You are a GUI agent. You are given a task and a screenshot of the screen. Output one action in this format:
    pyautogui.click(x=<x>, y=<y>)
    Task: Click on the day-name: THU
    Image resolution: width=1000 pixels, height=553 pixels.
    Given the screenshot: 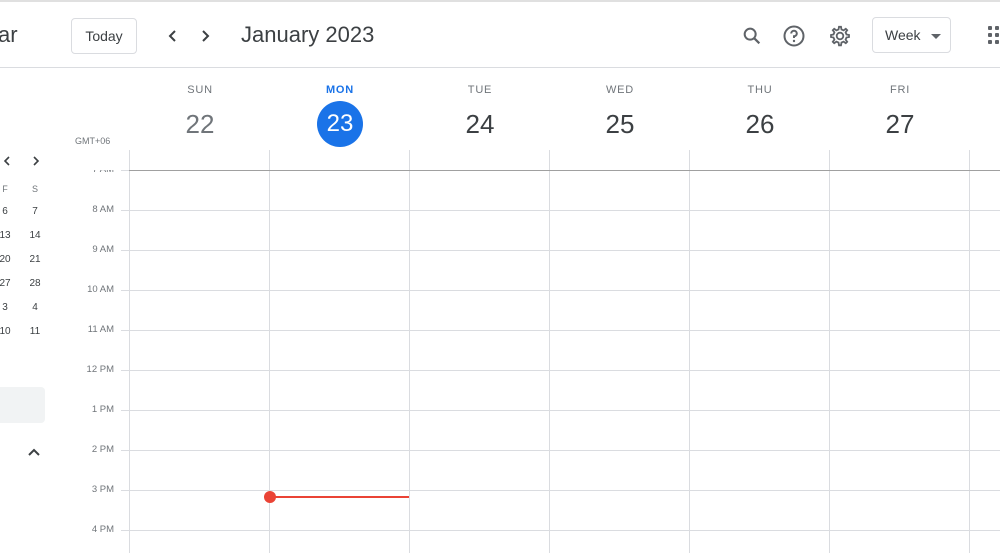 What is the action you would take?
    pyautogui.click(x=760, y=90)
    